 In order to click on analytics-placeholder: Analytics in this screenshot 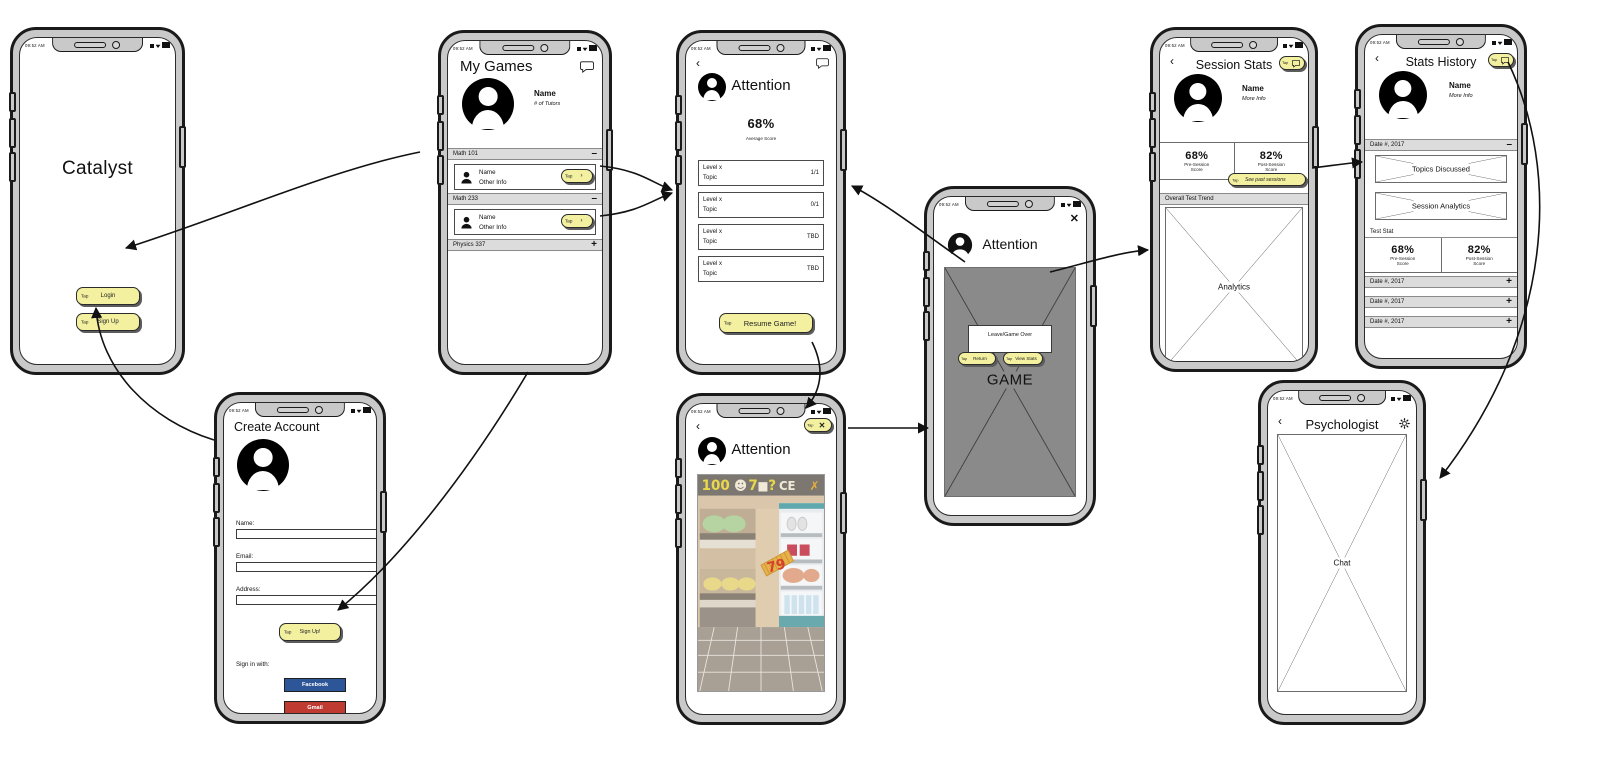, I will do `click(1234, 284)`.